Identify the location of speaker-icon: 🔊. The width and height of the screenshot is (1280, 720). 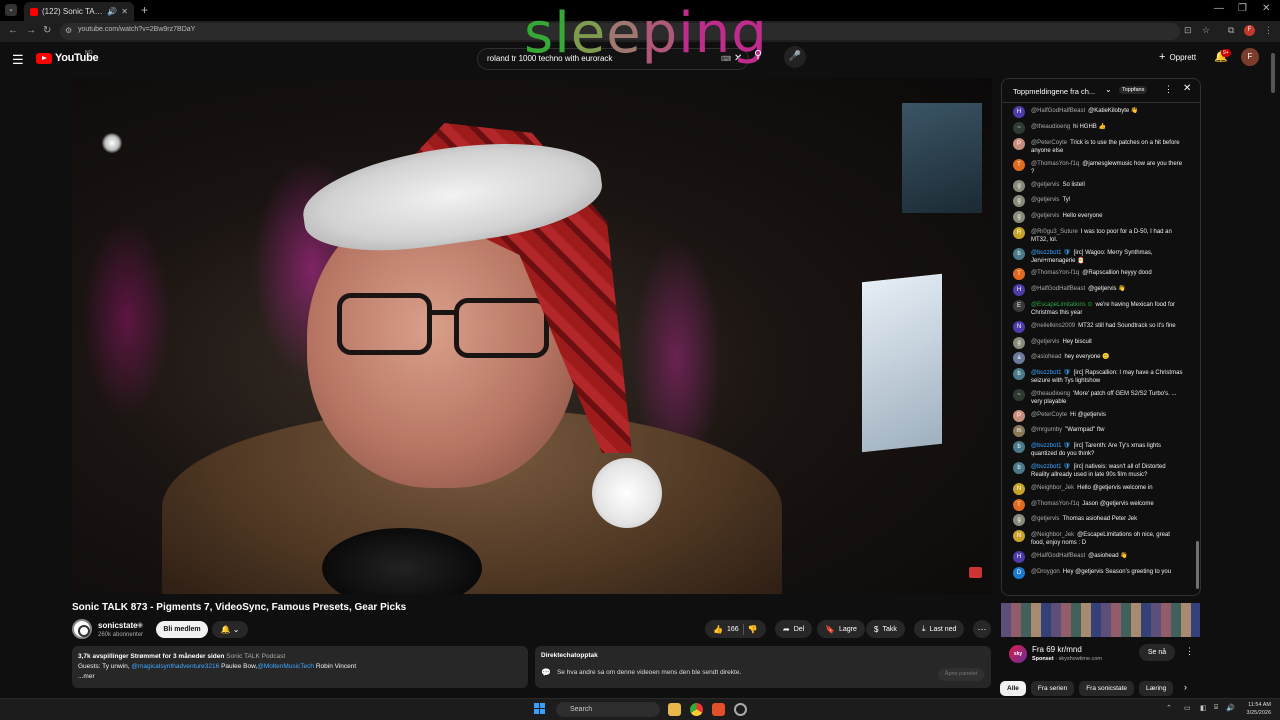
(112, 11).